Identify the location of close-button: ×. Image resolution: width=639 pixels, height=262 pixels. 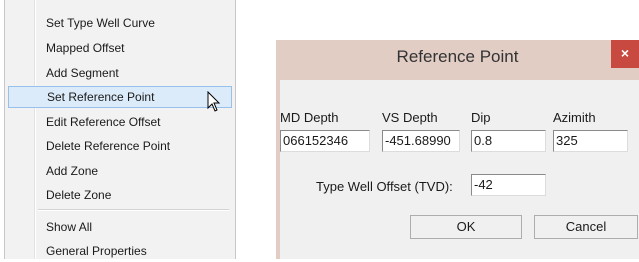
(625, 54).